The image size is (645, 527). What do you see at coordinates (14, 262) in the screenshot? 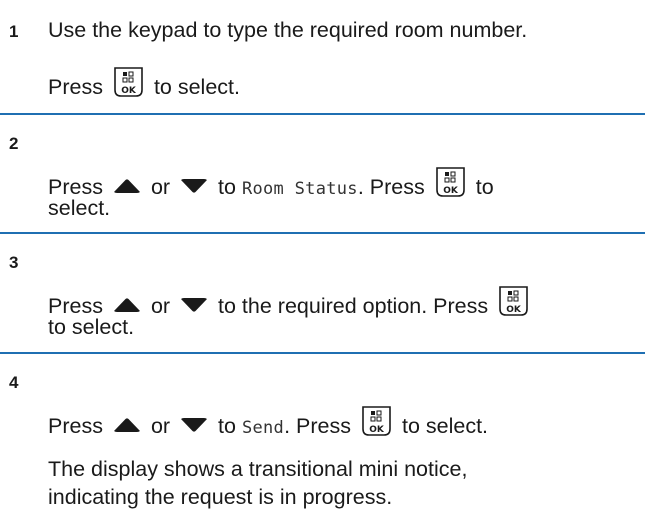
I see `step-number: 3` at bounding box center [14, 262].